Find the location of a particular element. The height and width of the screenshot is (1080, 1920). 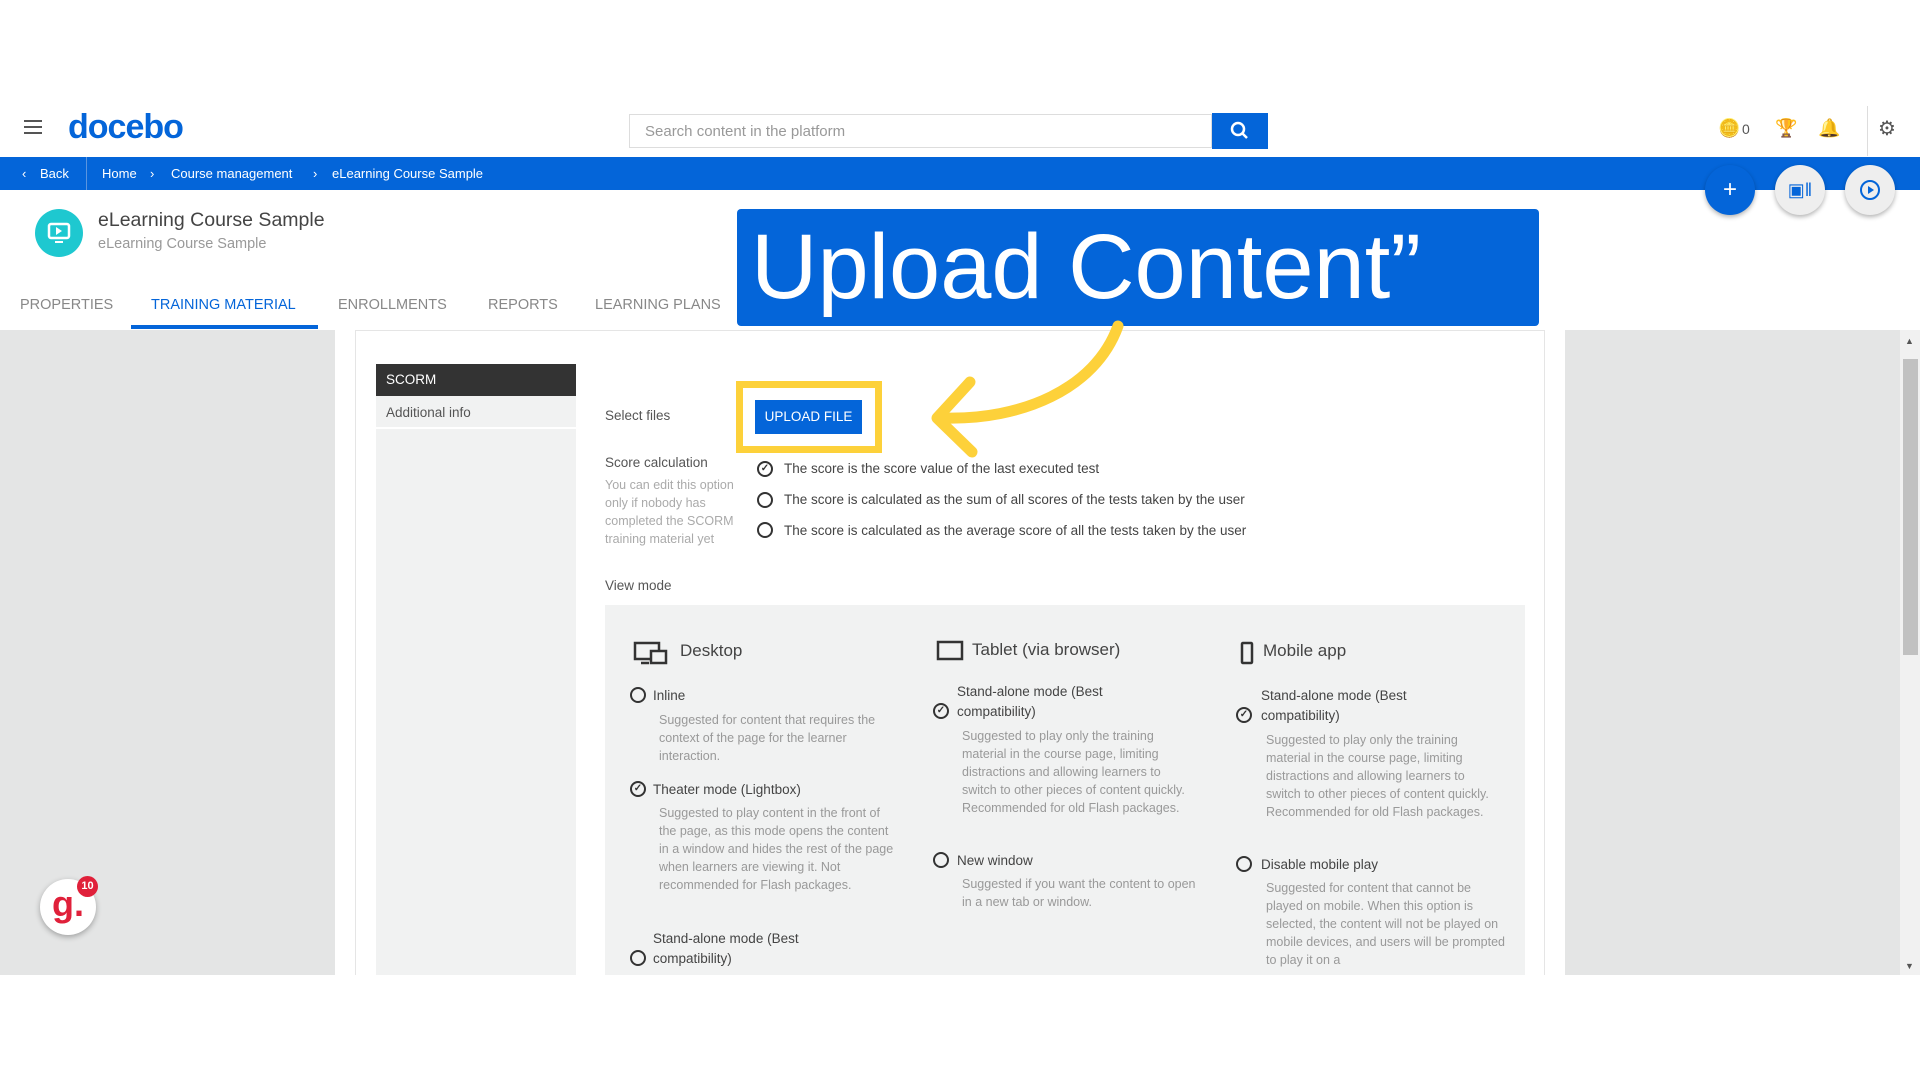

mobile-disable-option: Disable mobile play is located at coordinates (1319, 865).